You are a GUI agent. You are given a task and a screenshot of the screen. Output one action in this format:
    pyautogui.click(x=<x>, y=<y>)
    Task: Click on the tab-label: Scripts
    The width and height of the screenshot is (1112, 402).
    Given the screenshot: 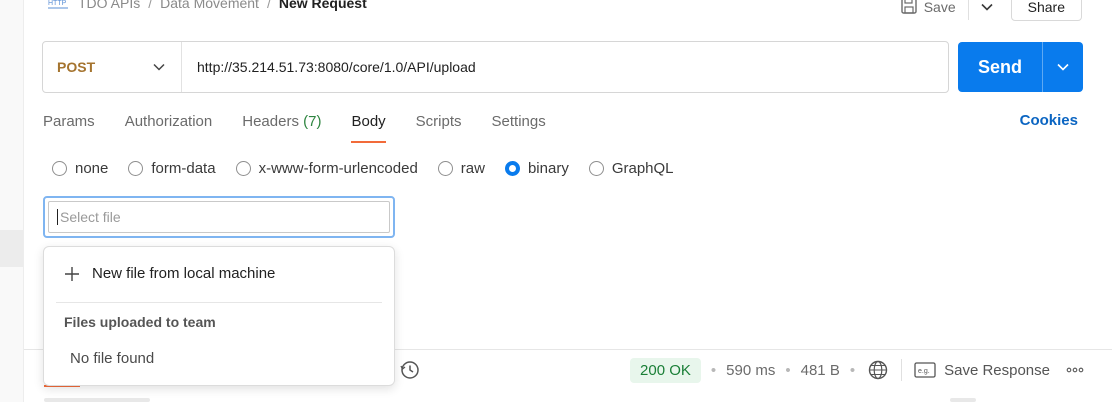 What is the action you would take?
    pyautogui.click(x=438, y=121)
    